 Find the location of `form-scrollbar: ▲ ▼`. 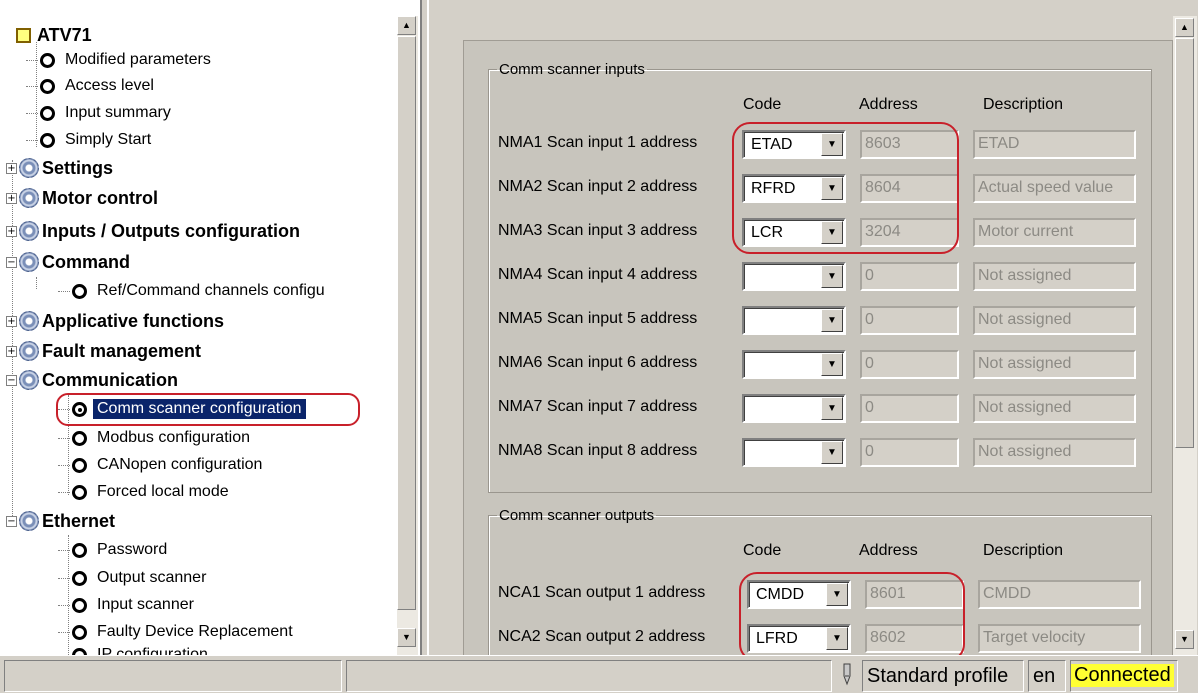

form-scrollbar: ▲ ▼ is located at coordinates (1185, 335).